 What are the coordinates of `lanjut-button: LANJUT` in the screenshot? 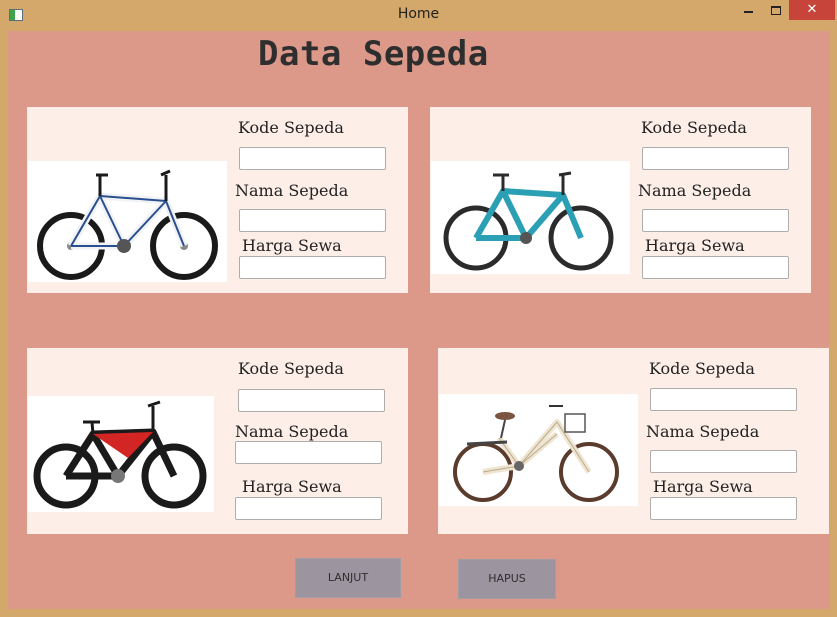 It's located at (348, 578).